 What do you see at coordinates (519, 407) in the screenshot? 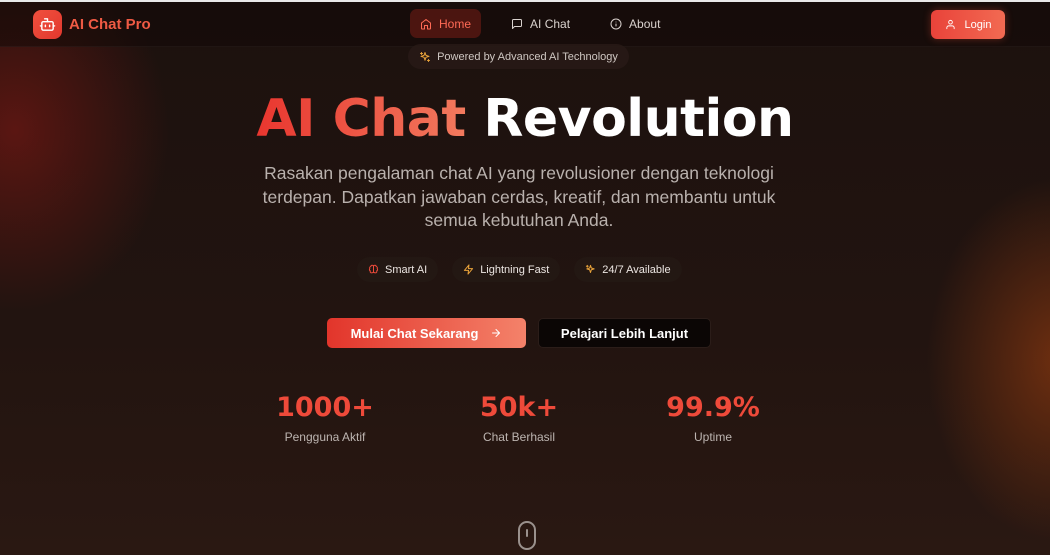
I see `stat-value: 50k+` at bounding box center [519, 407].